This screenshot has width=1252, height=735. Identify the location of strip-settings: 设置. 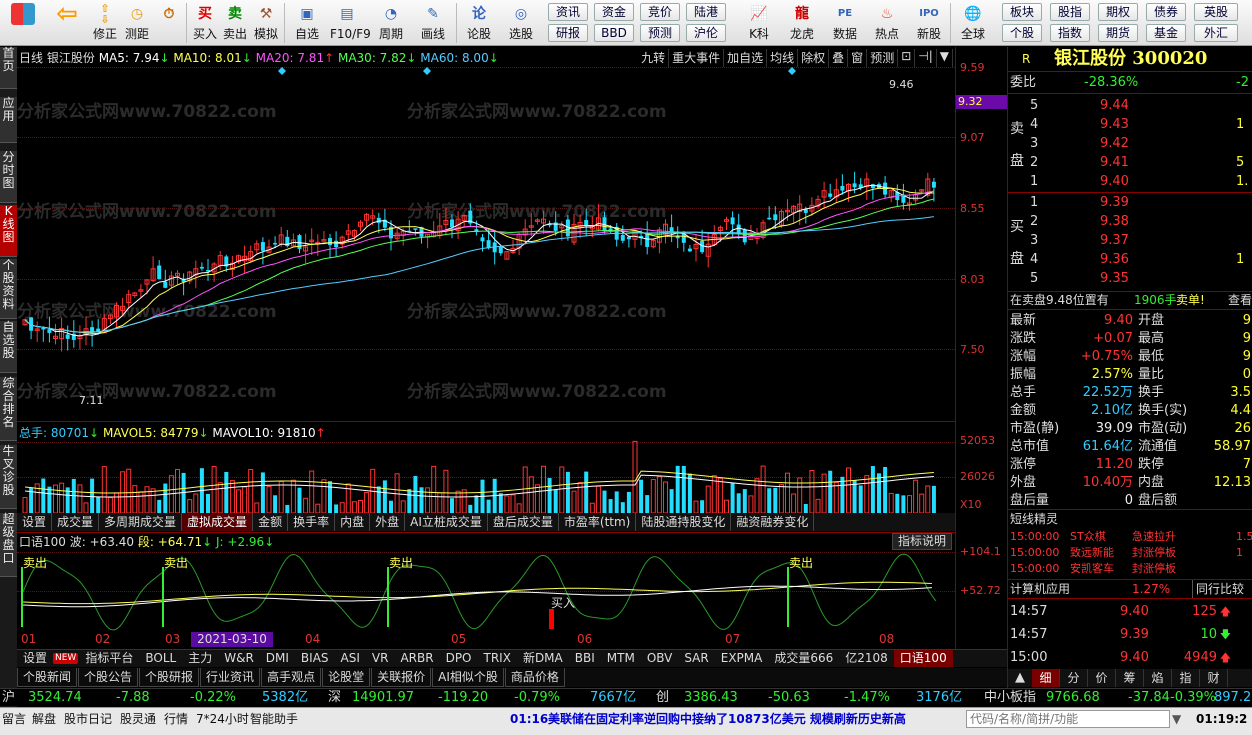
(35, 658).